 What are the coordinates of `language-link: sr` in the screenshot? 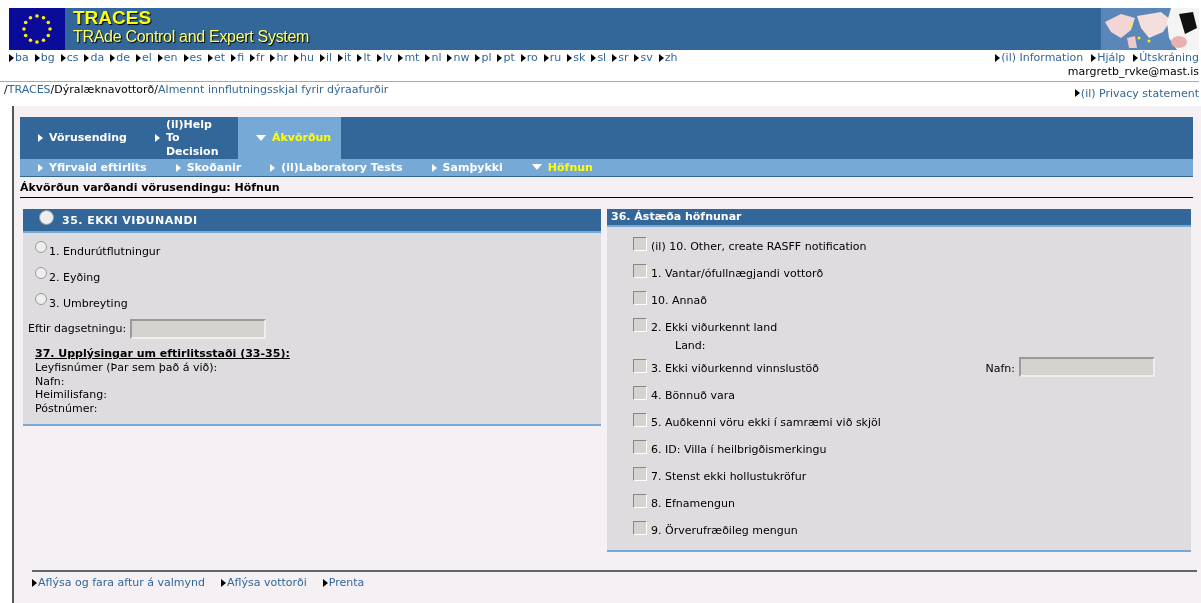 It's located at (623, 58).